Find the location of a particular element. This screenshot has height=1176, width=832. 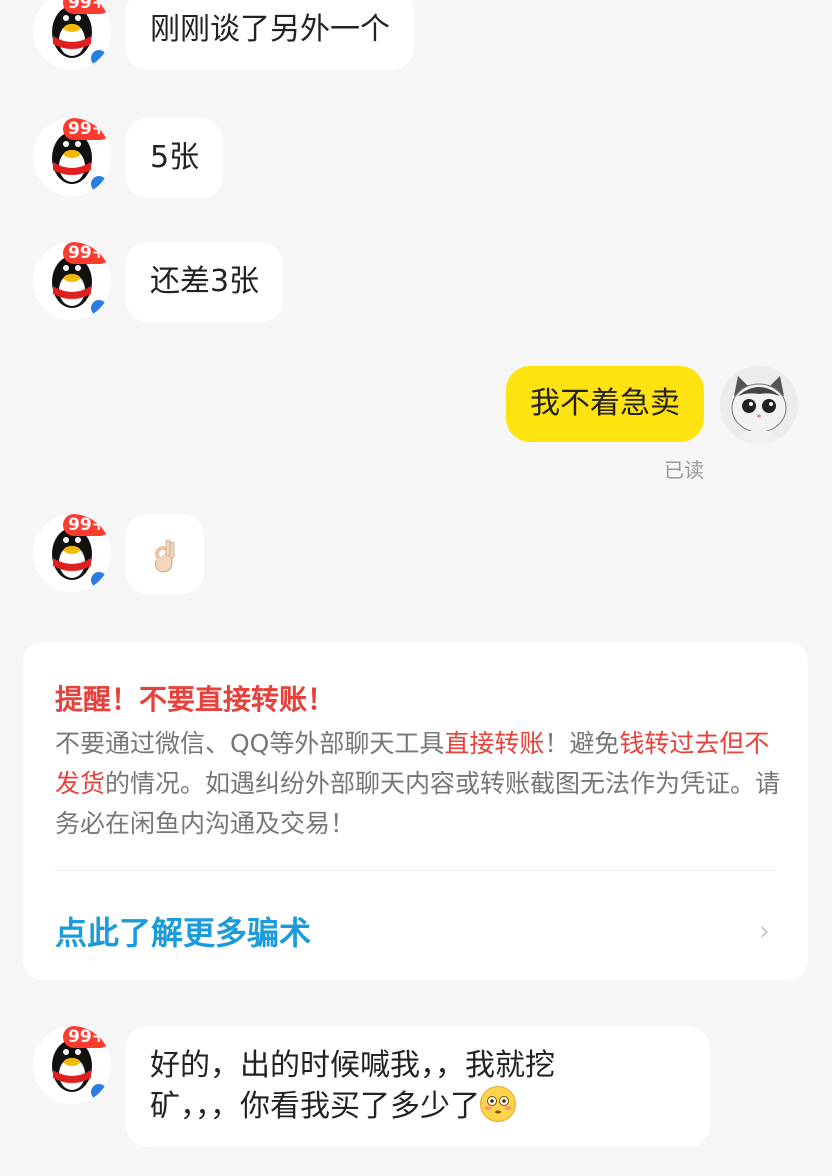

message-line: 矿，，，你看我买了多少了 is located at coordinates (315, 1106).